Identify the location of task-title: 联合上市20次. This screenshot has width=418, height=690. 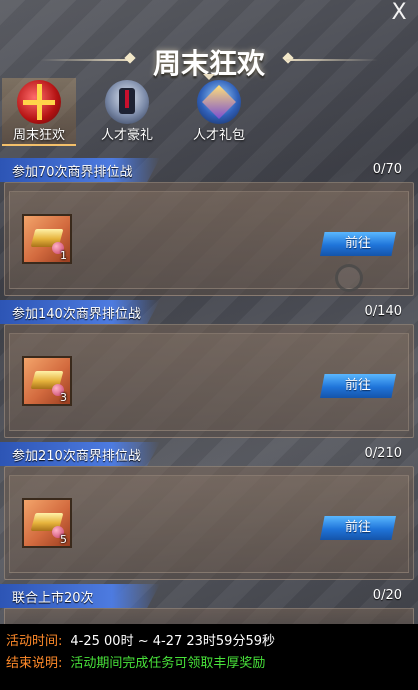
(53, 598).